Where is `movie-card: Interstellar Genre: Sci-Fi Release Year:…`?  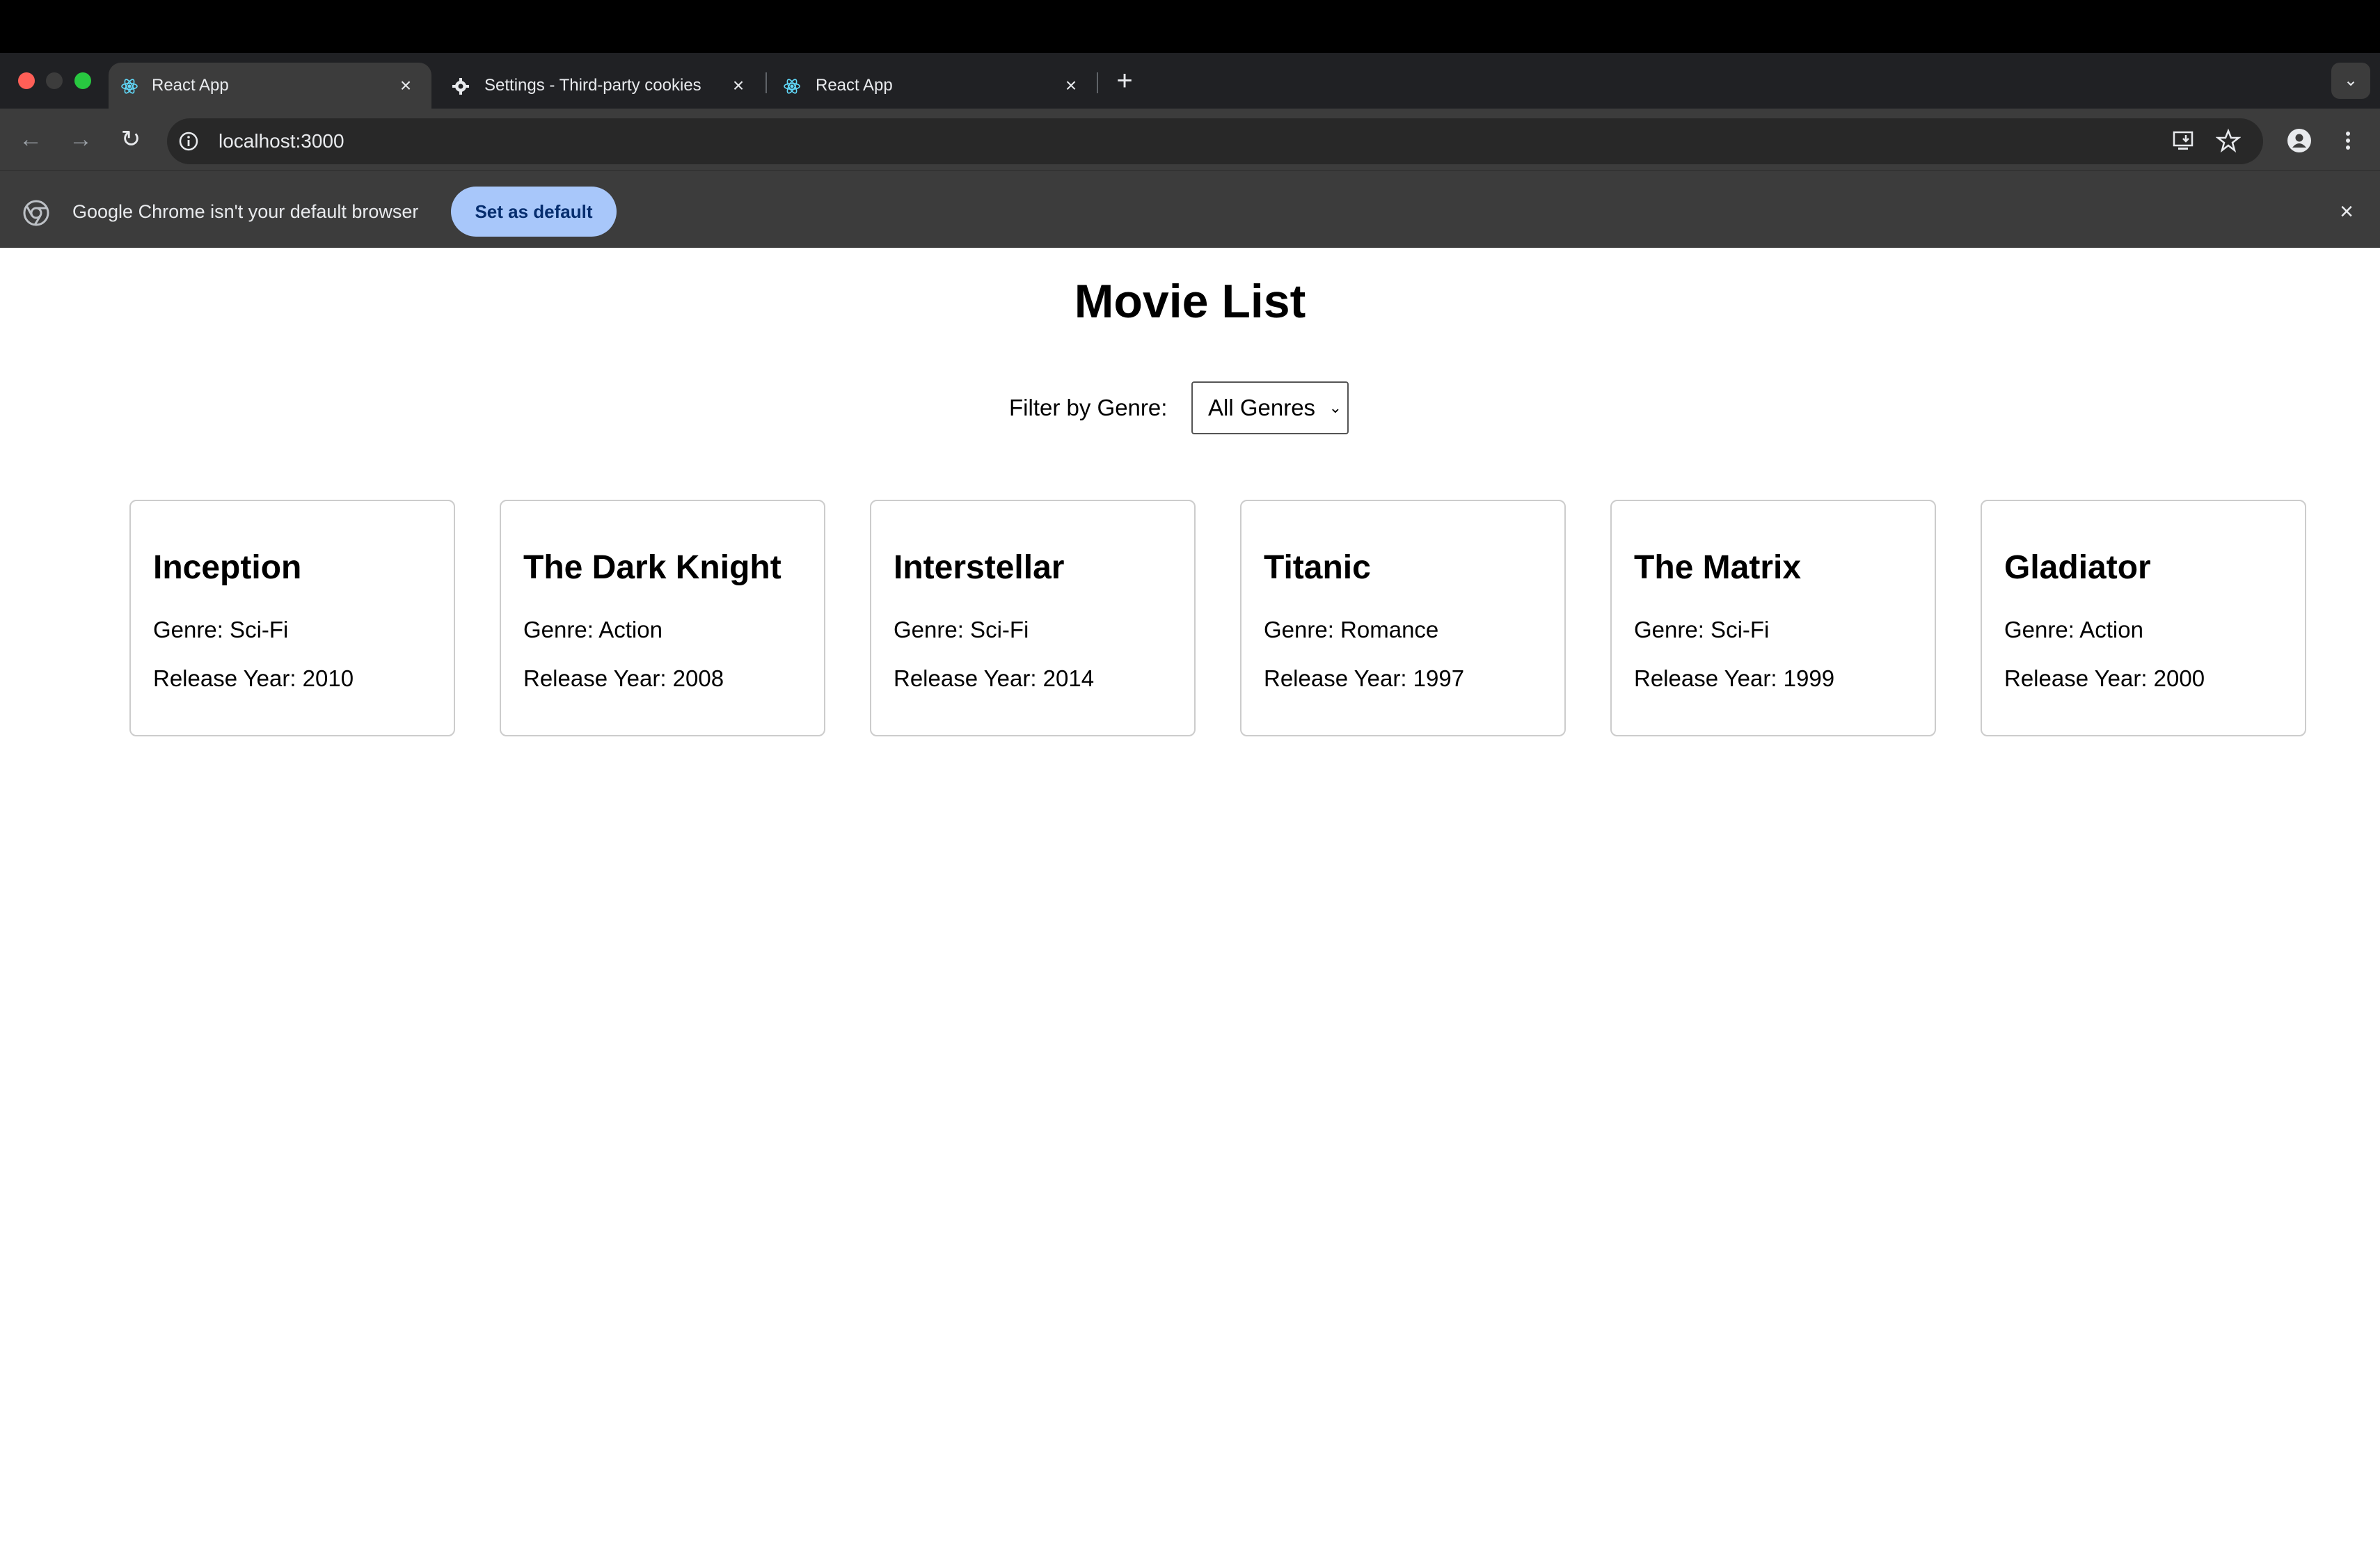
movie-card: Interstellar Genre: Sci-Fi Release Year:… is located at coordinates (1033, 618).